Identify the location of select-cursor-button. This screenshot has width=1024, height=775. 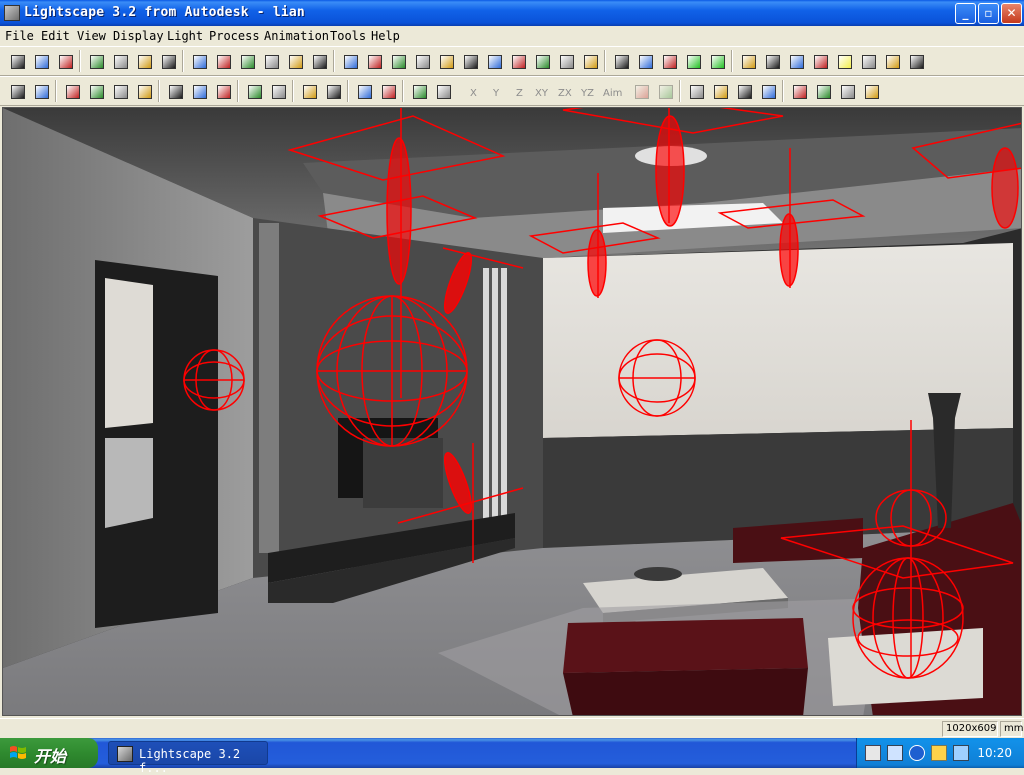
(254, 91).